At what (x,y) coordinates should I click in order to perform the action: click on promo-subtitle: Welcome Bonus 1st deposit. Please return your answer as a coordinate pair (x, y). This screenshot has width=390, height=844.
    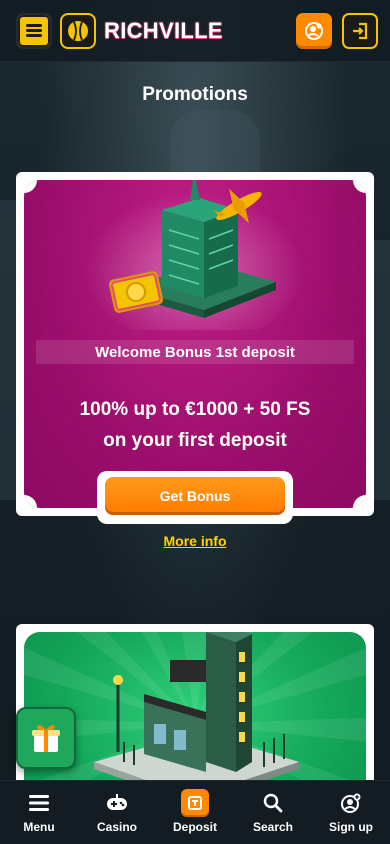
    Looking at the image, I should click on (195, 352).